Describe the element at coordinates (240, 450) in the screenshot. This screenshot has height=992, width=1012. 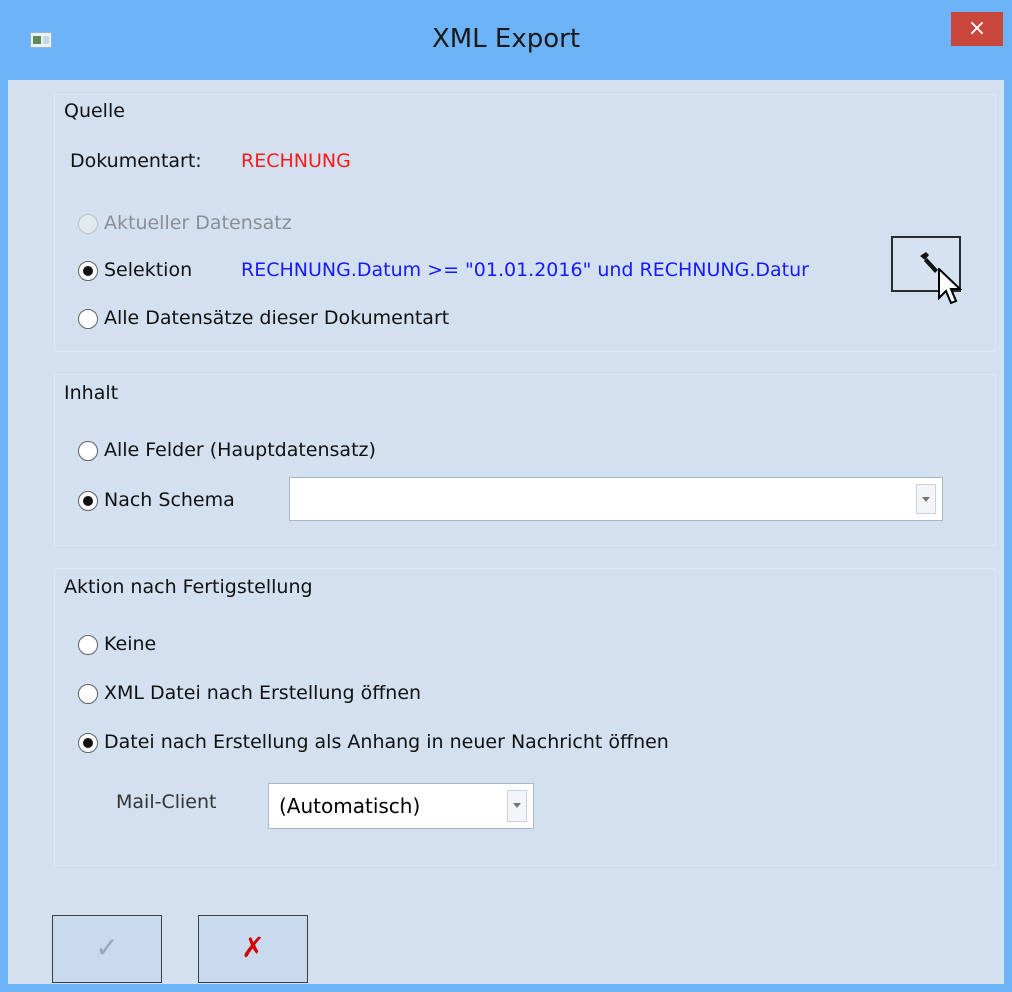
I see `alle-felder-label: Alle Felder (Hauptdatensatz)` at that location.